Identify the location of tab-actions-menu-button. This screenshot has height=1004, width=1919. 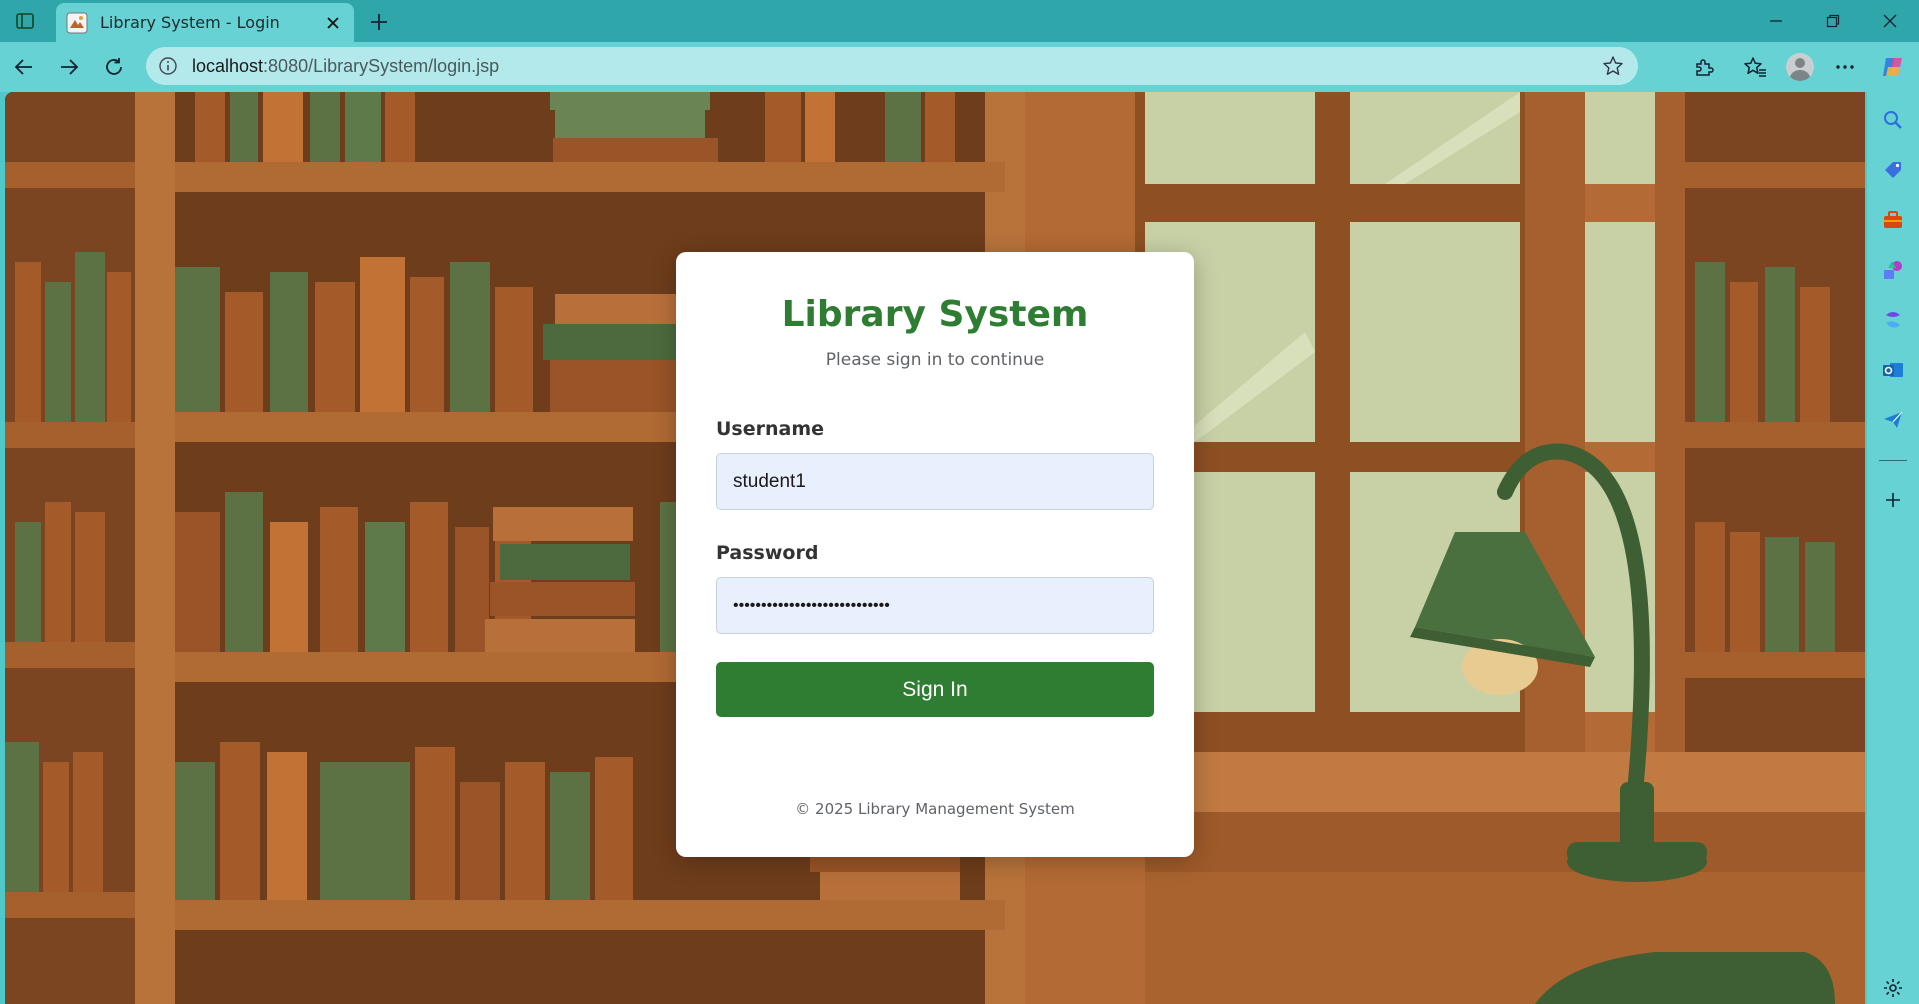
(25, 21).